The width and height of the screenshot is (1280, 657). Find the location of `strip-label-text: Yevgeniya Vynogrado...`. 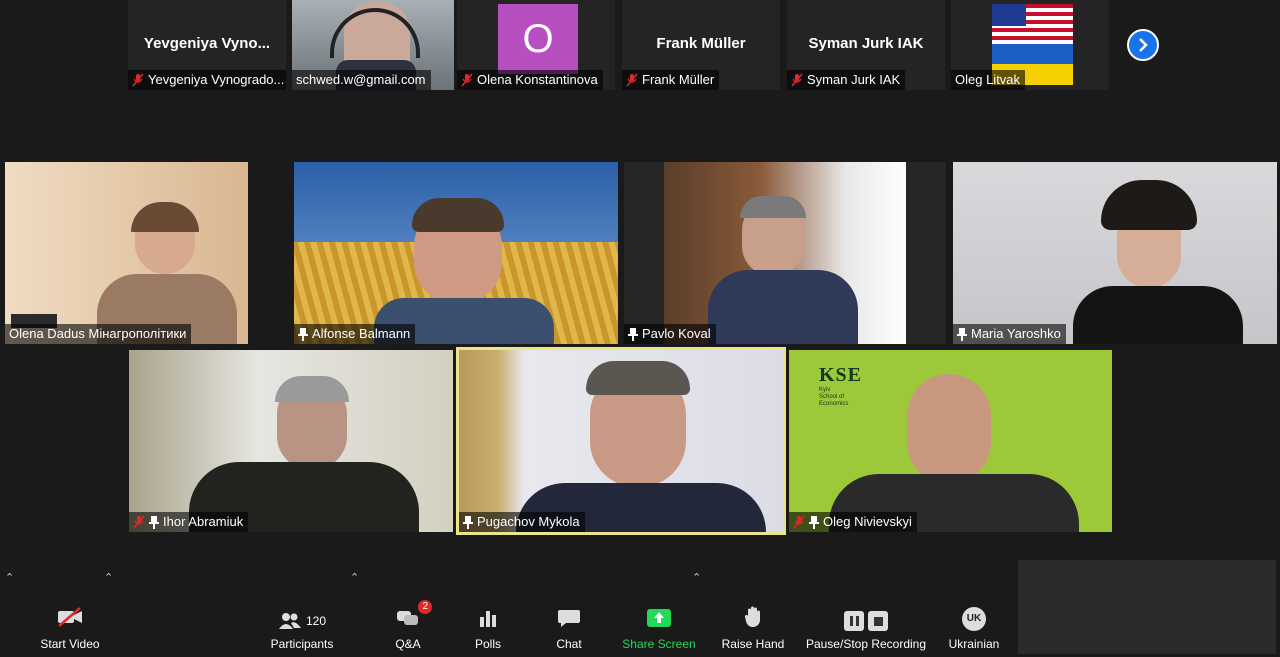

strip-label-text: Yevgeniya Vynogrado... is located at coordinates (216, 79).